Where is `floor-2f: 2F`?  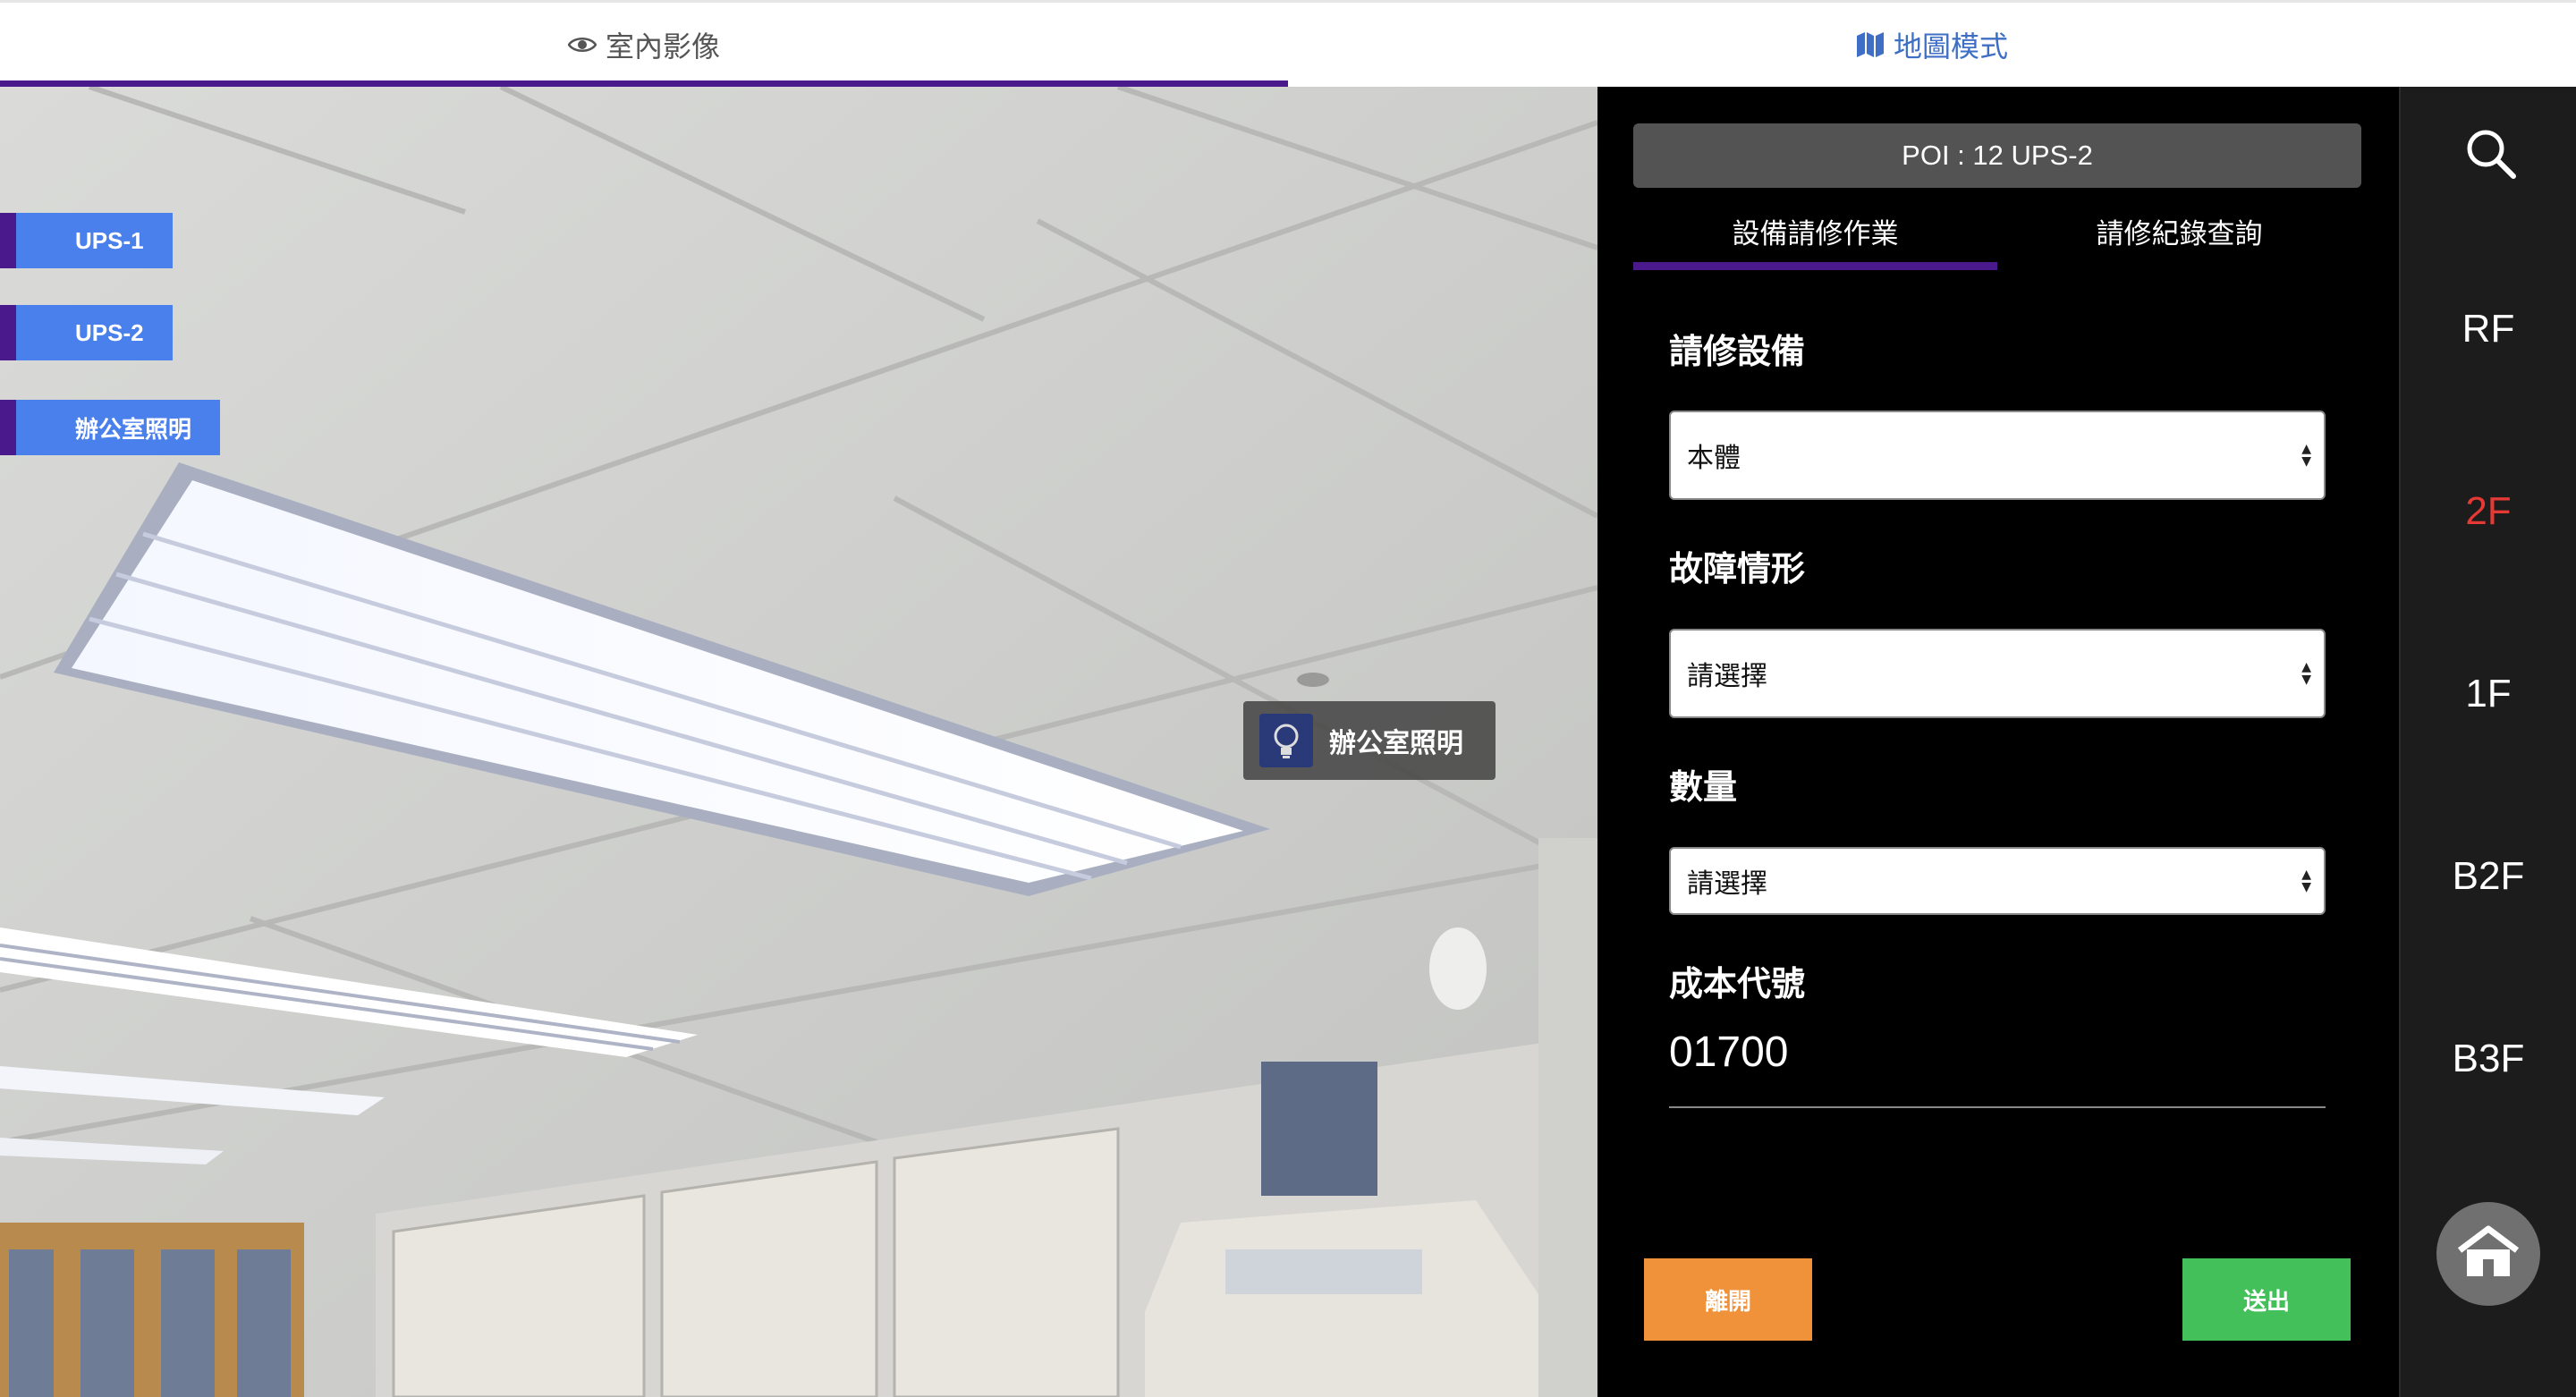 floor-2f: 2F is located at coordinates (2488, 512).